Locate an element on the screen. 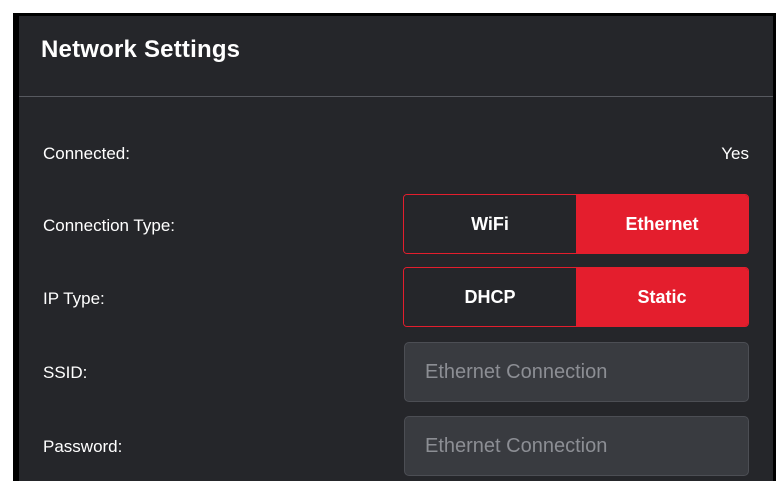 Image resolution: width=783 pixels, height=481 pixels. ip-type-dhcp-button: DHCP is located at coordinates (490, 297).